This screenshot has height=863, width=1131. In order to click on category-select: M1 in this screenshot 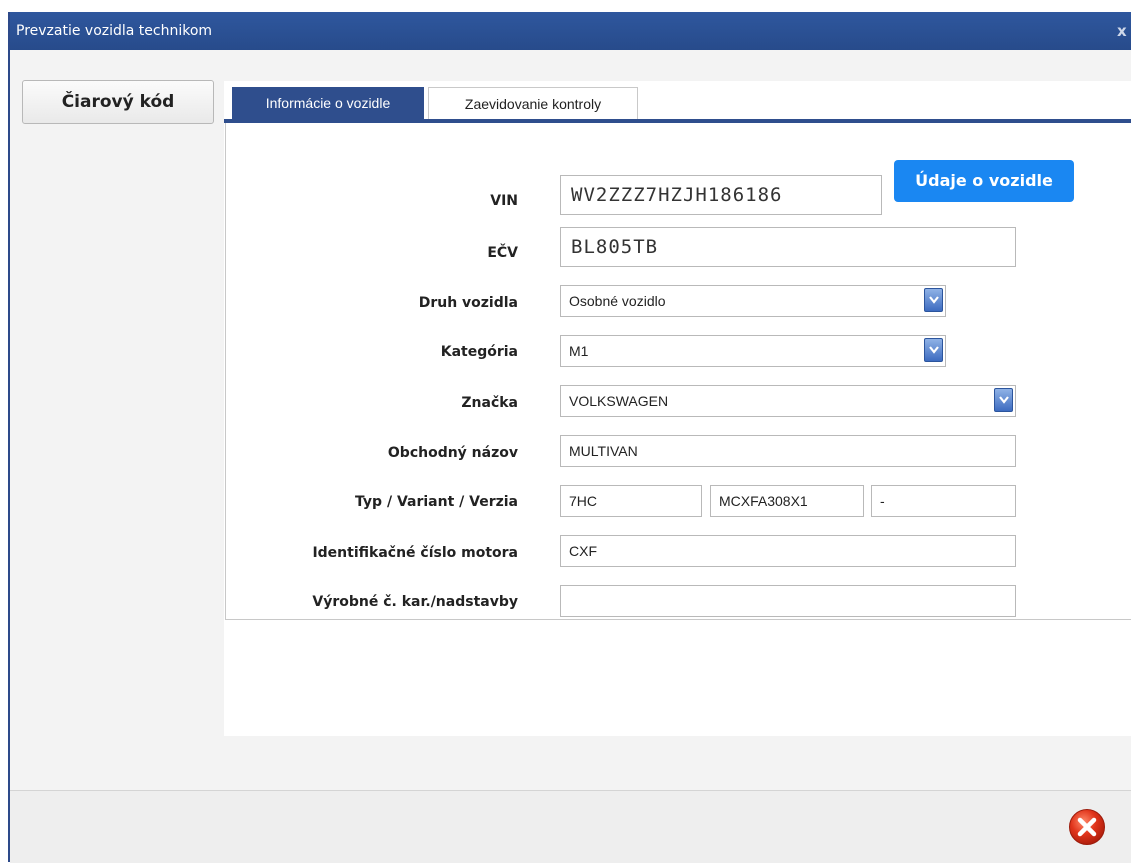, I will do `click(753, 351)`.